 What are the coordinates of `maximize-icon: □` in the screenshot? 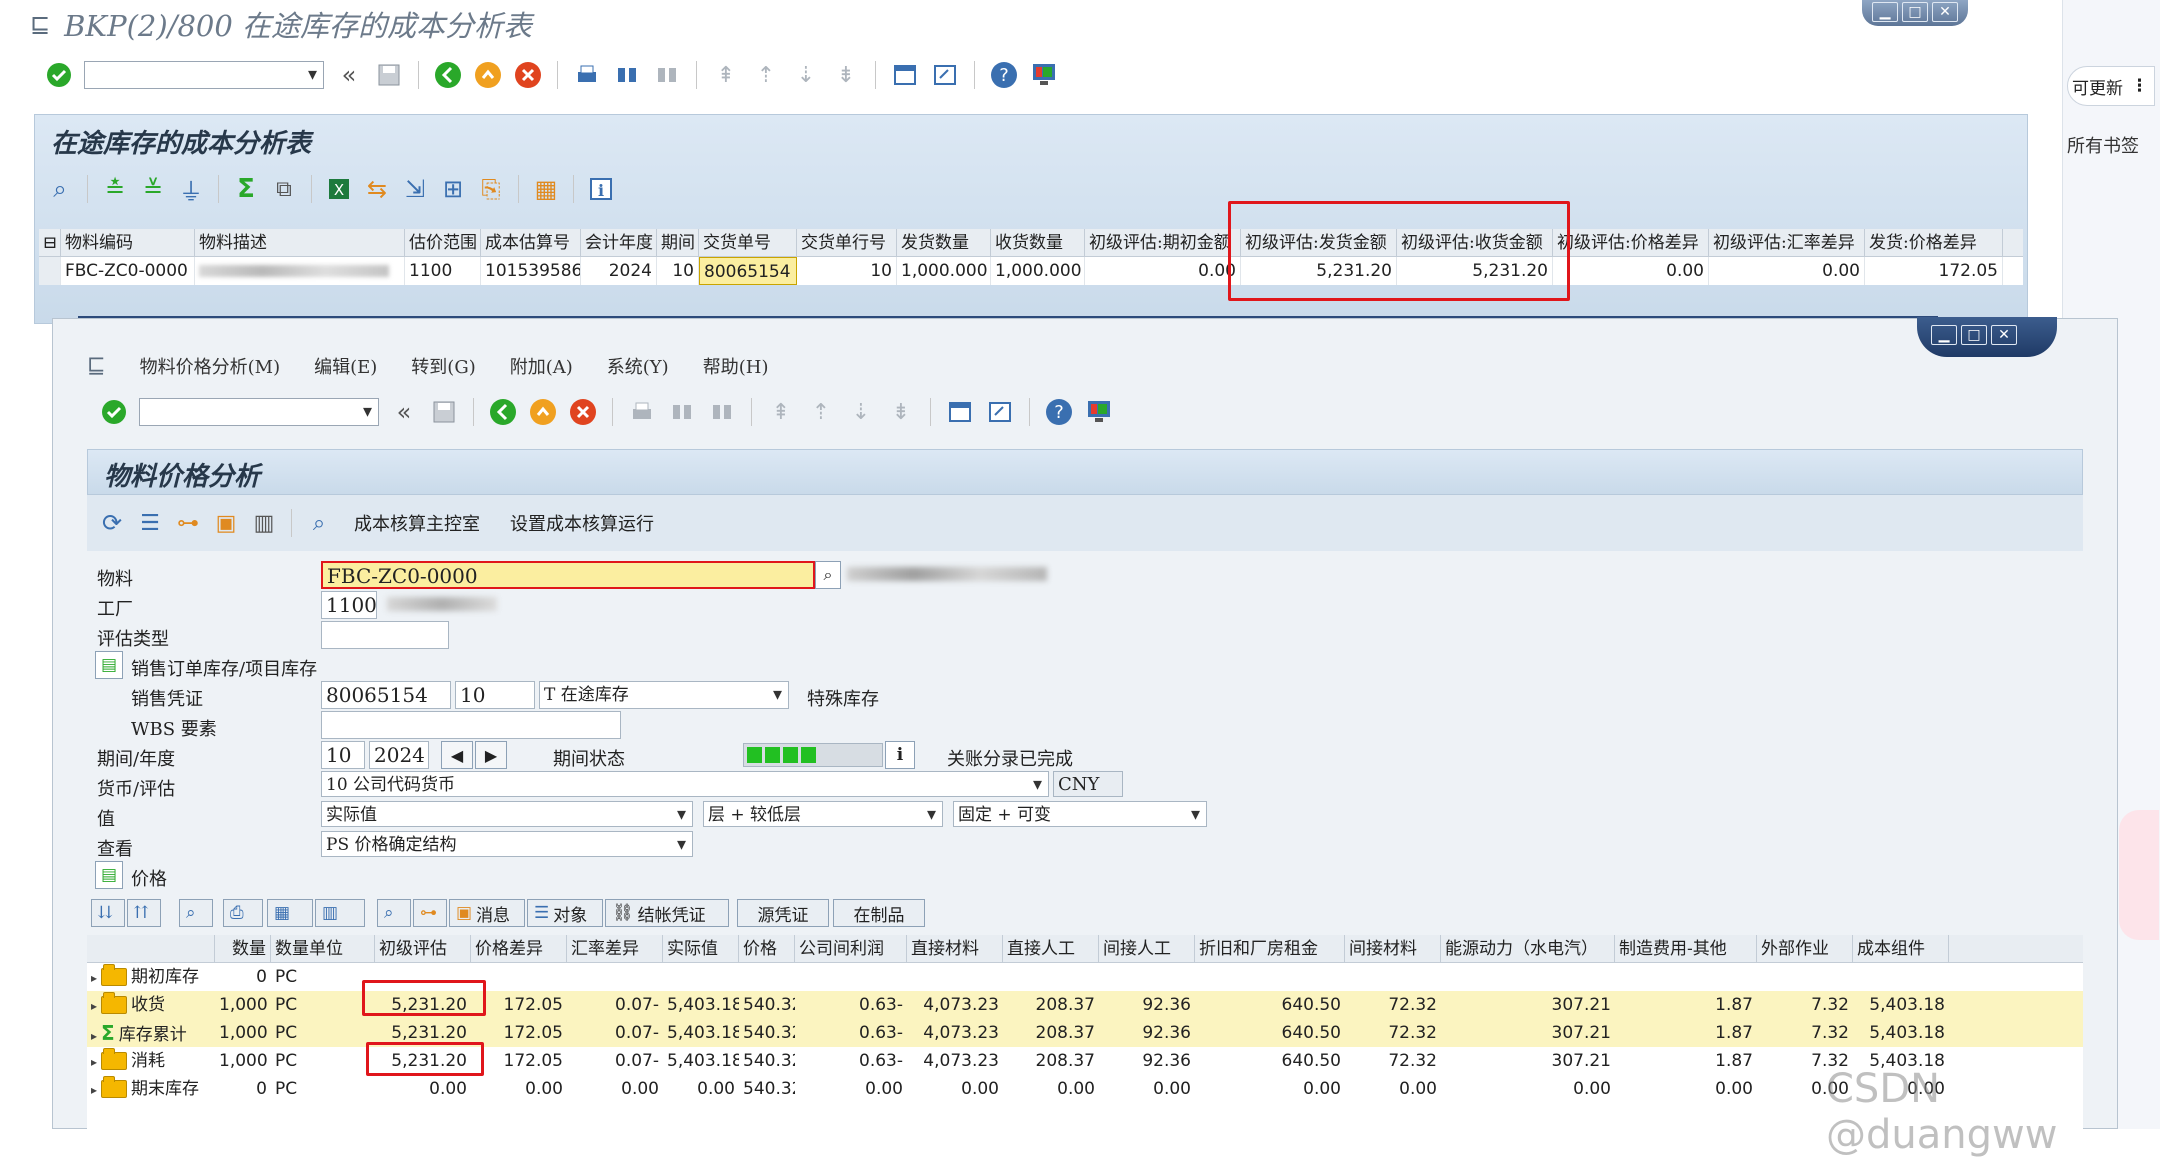 It's located at (1915, 12).